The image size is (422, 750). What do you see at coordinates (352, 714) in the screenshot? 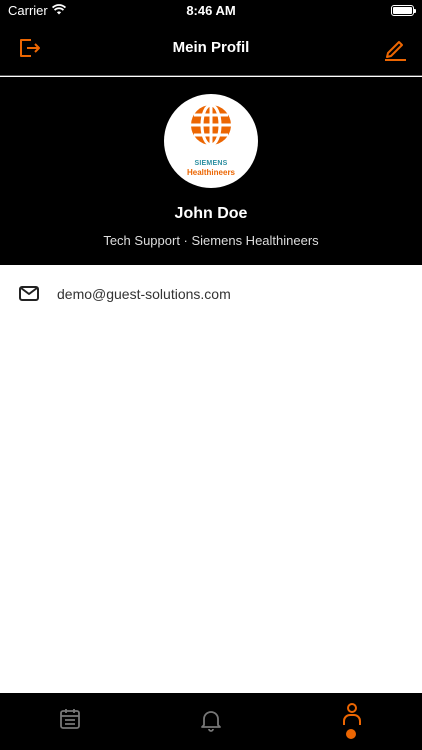
I see `person-icon` at bounding box center [352, 714].